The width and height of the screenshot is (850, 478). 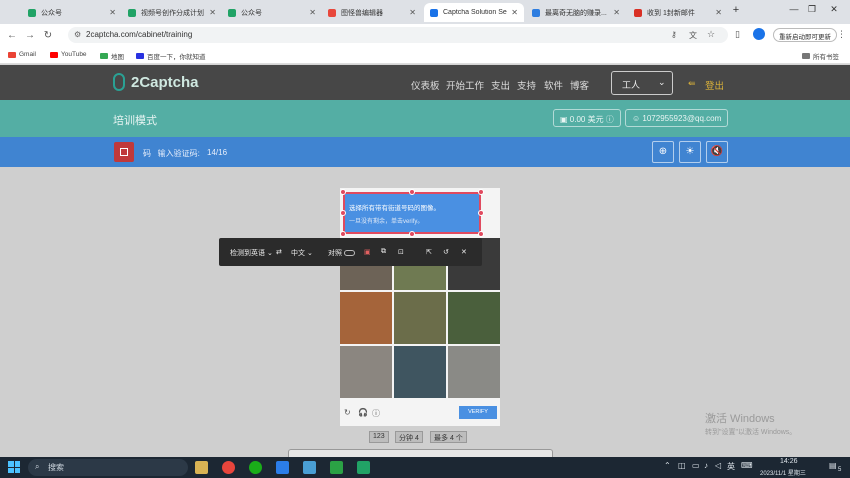 I want to click on forward-icon: →, so click(x=30, y=35).